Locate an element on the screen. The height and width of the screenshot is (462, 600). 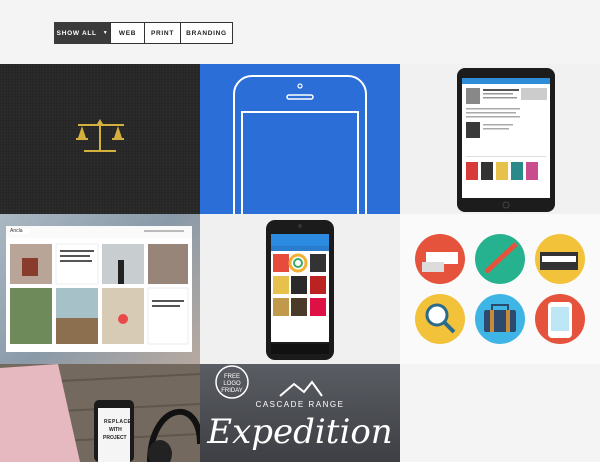
expedition-title: Expedition is located at coordinates (300, 432).